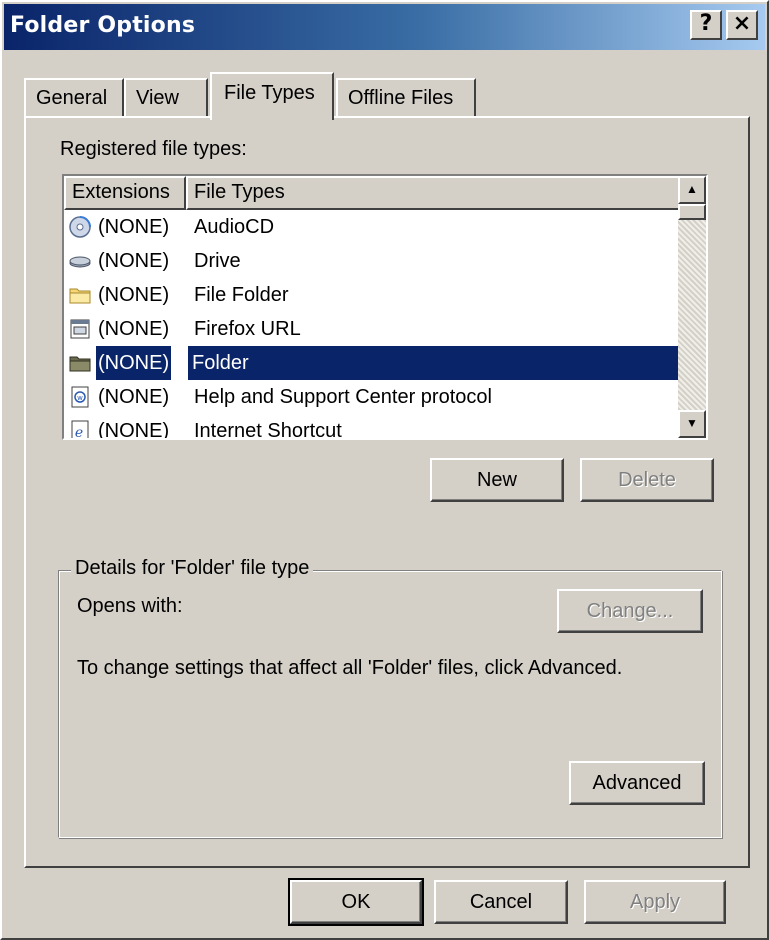 Image resolution: width=769 pixels, height=940 pixels. I want to click on delete-button: Delete, so click(647, 480).